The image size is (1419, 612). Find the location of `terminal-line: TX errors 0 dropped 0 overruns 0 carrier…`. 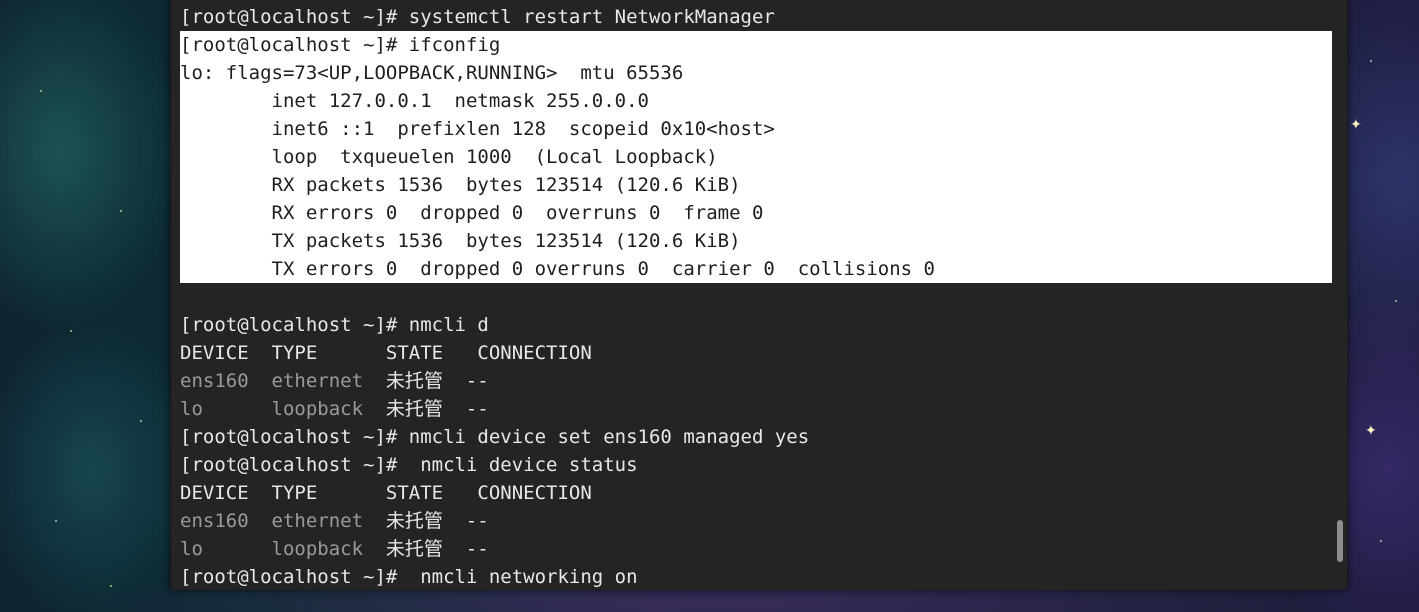

terminal-line: TX errors 0 dropped 0 overruns 0 carrier… is located at coordinates (756, 269).